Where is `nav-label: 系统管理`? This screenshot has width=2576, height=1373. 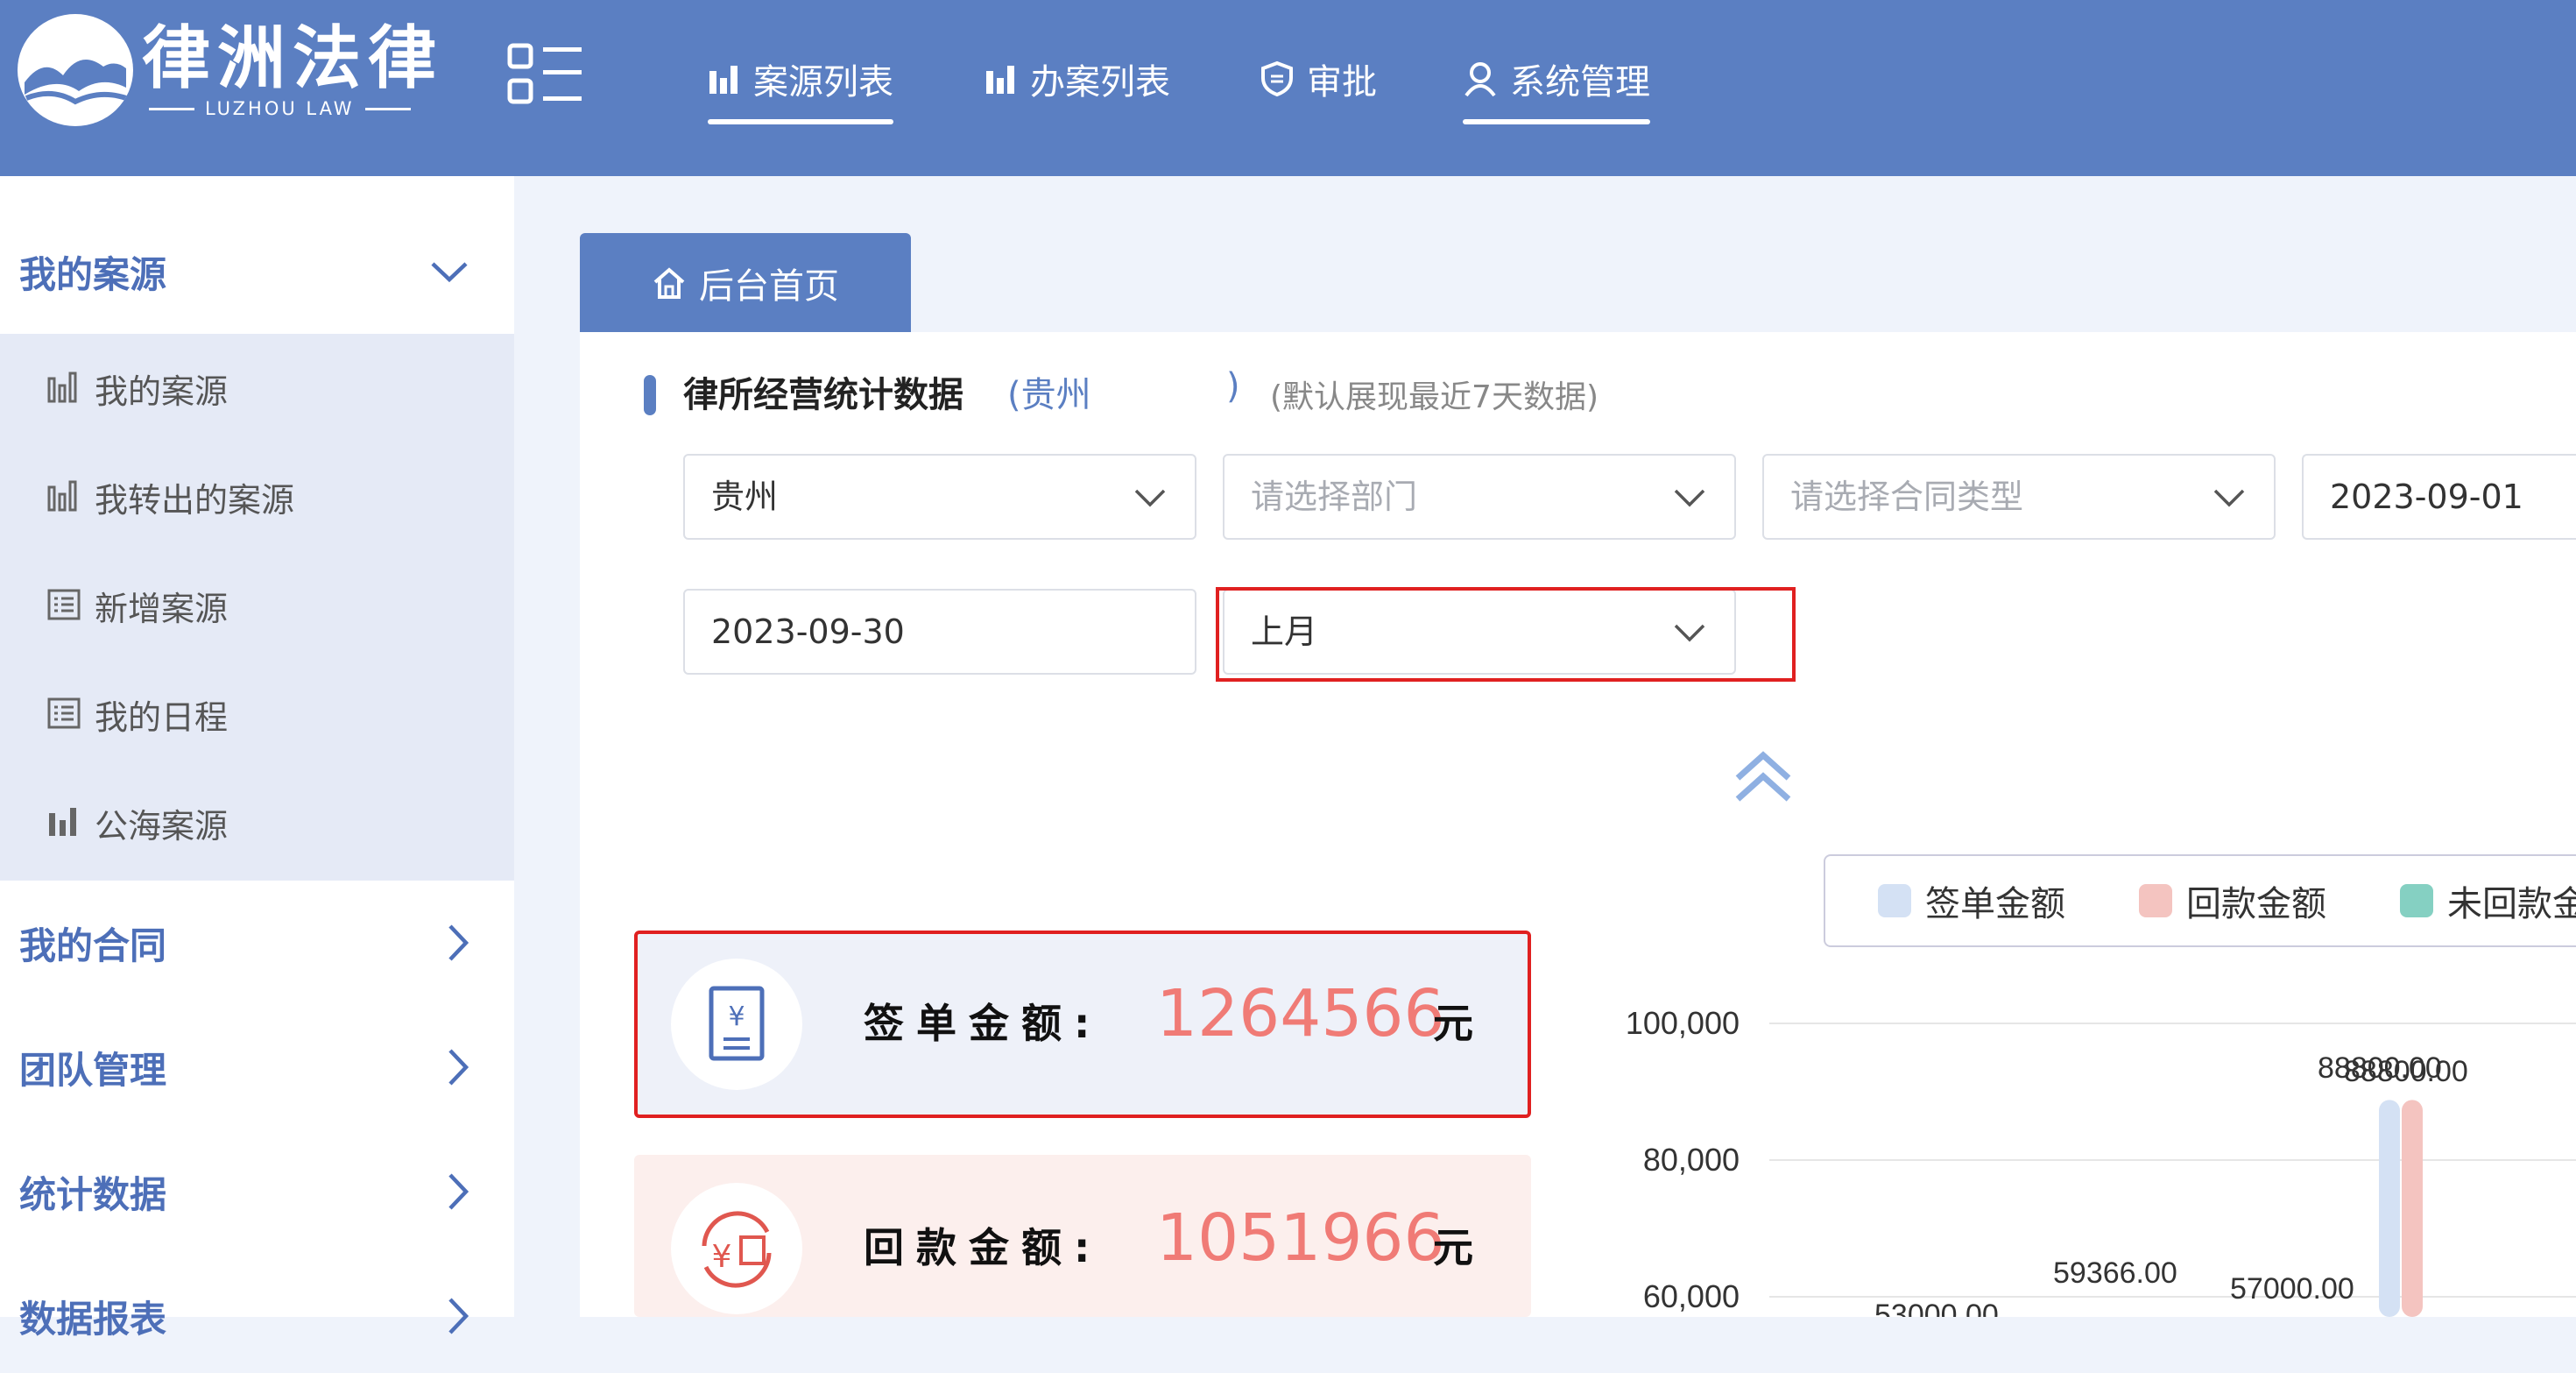 nav-label: 系统管理 is located at coordinates (1580, 83).